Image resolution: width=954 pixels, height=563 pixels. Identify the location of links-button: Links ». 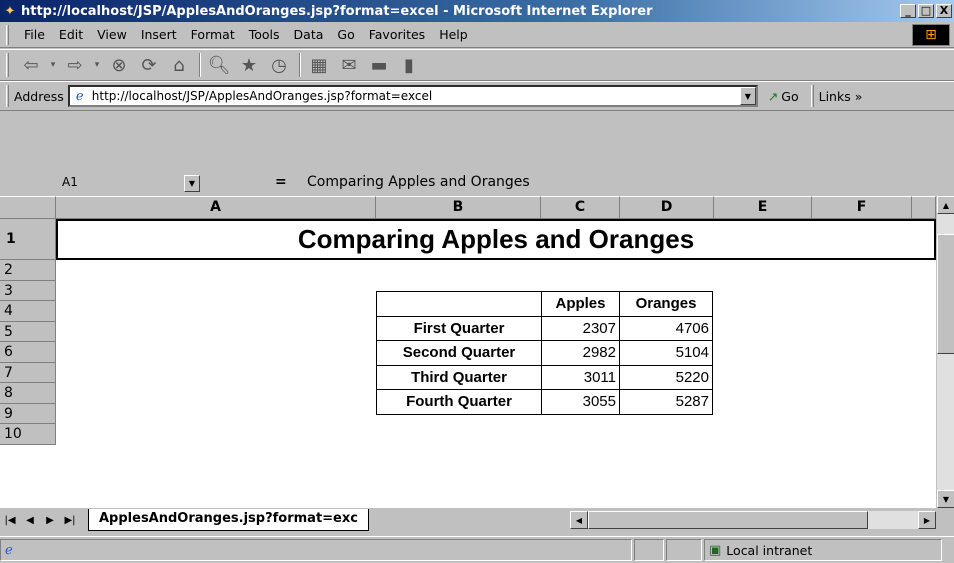
(841, 96).